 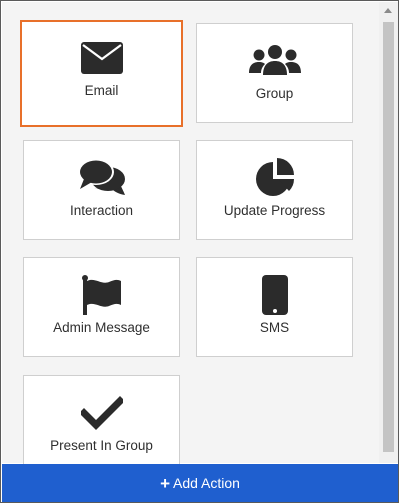 I want to click on action-label: Group, so click(x=274, y=93).